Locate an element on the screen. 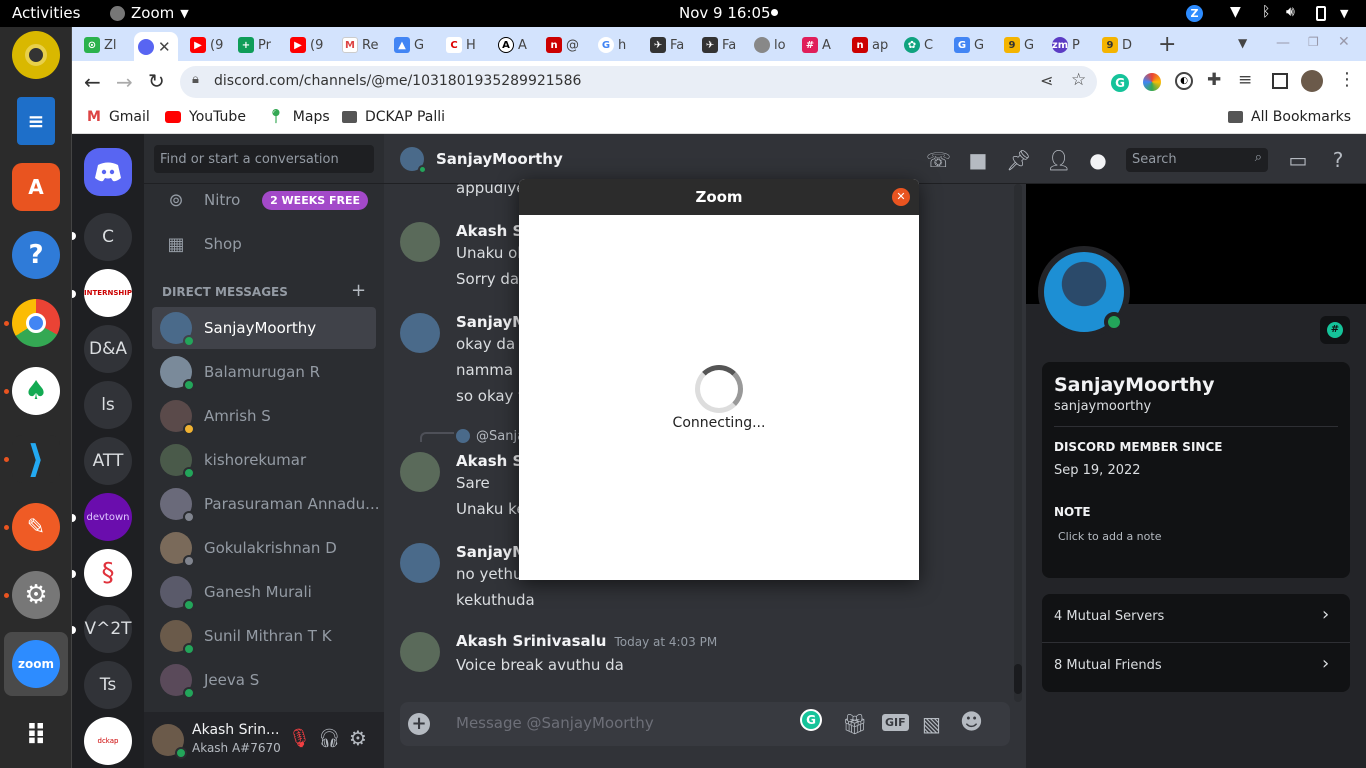  battery-icon is located at coordinates (1321, 13).